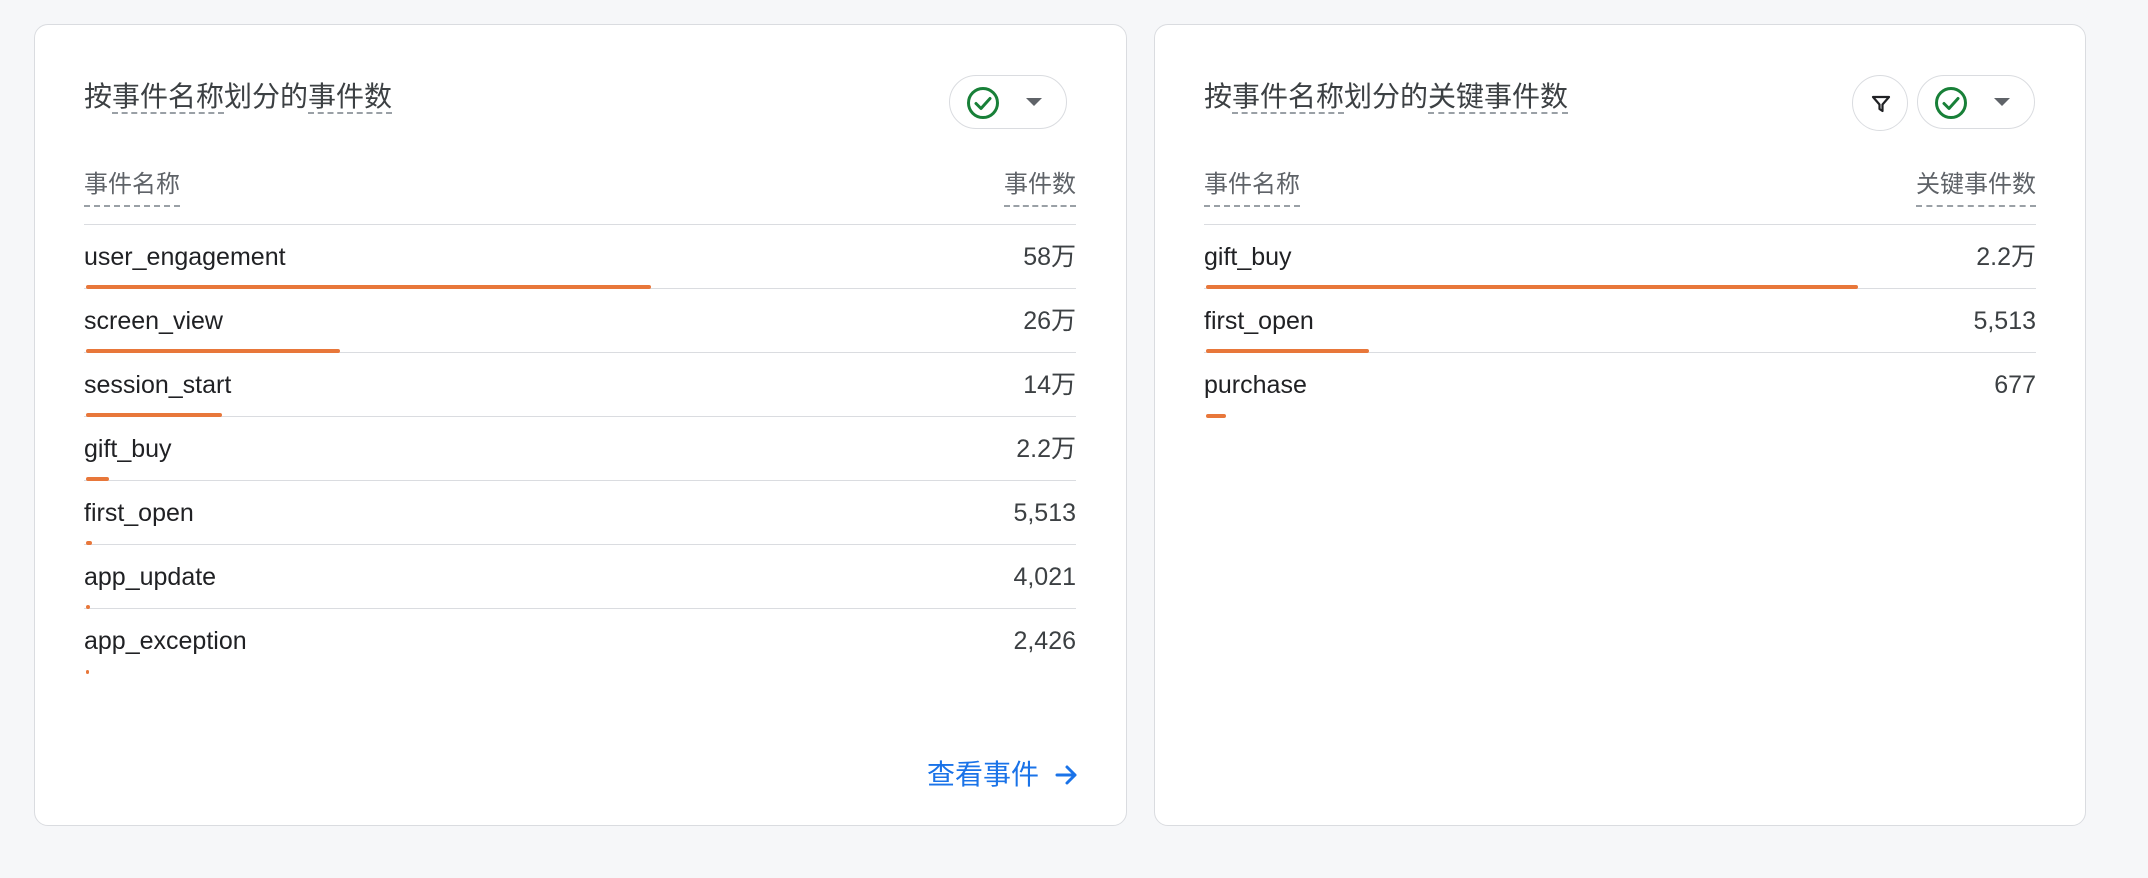 The height and width of the screenshot is (878, 2148). Describe the element at coordinates (2015, 385) in the screenshot. I see `event-value: 677` at that location.